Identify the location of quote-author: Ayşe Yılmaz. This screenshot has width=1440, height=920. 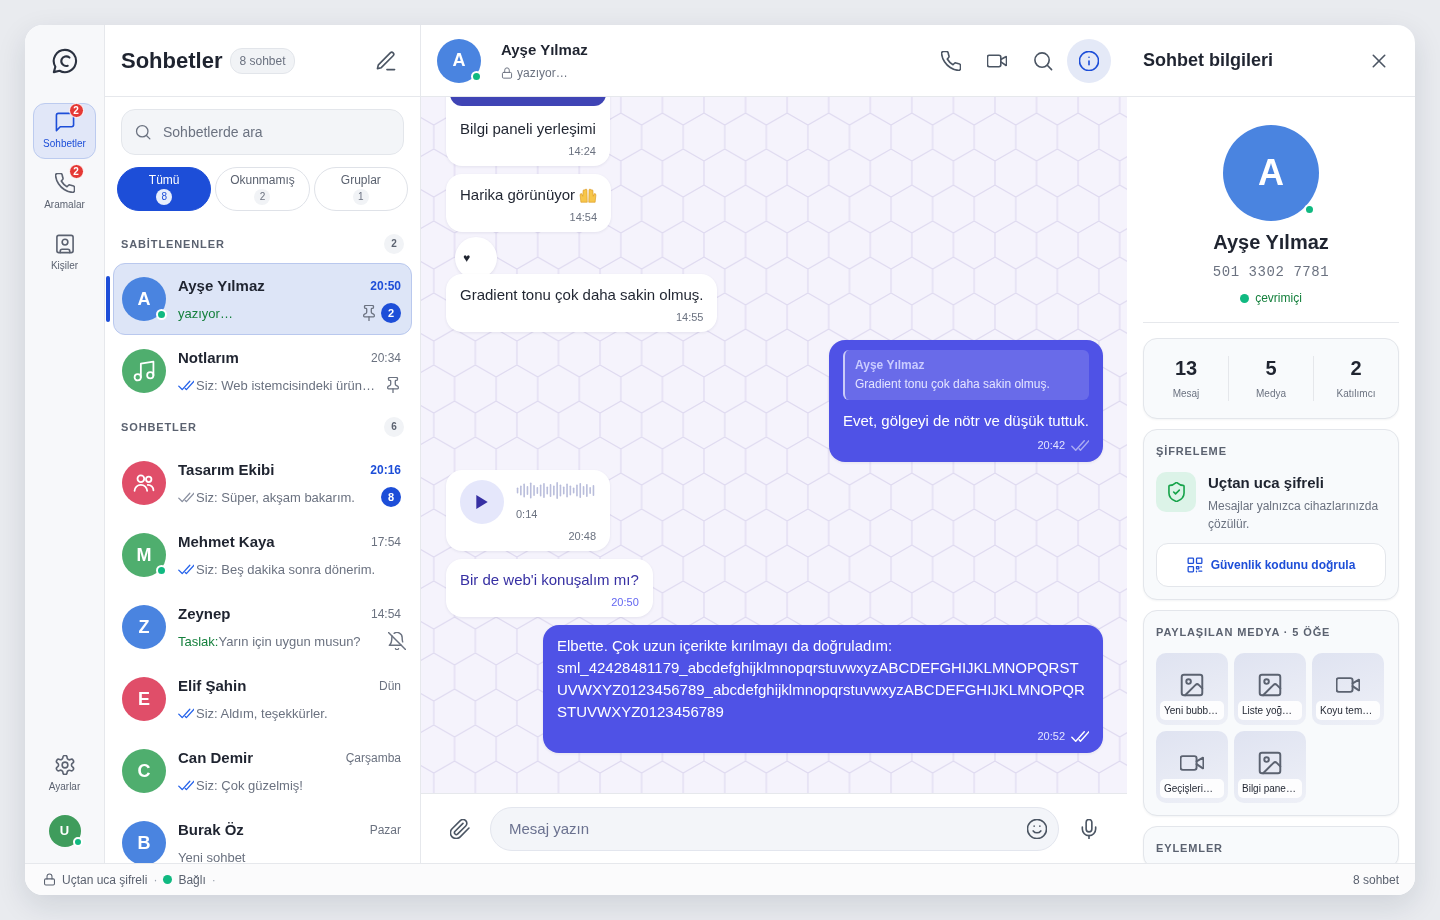
(890, 366).